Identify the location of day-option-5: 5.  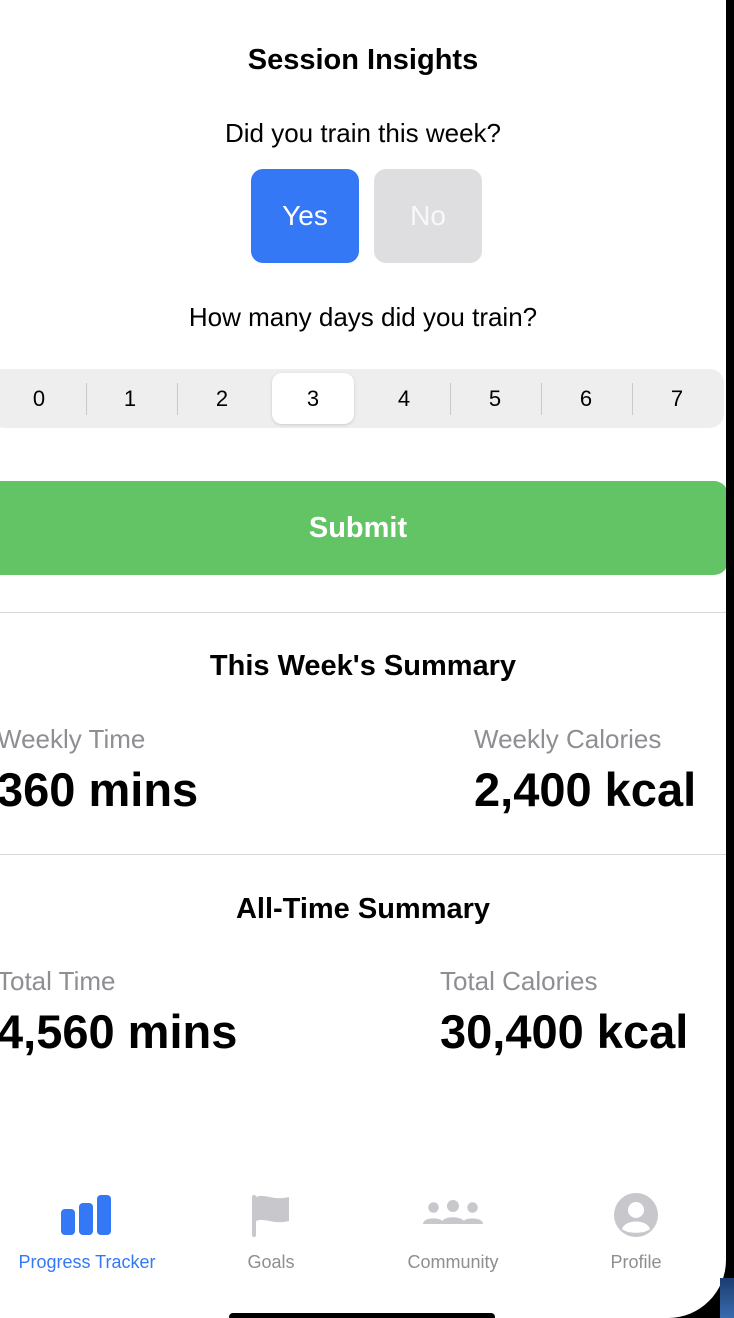
(495, 398).